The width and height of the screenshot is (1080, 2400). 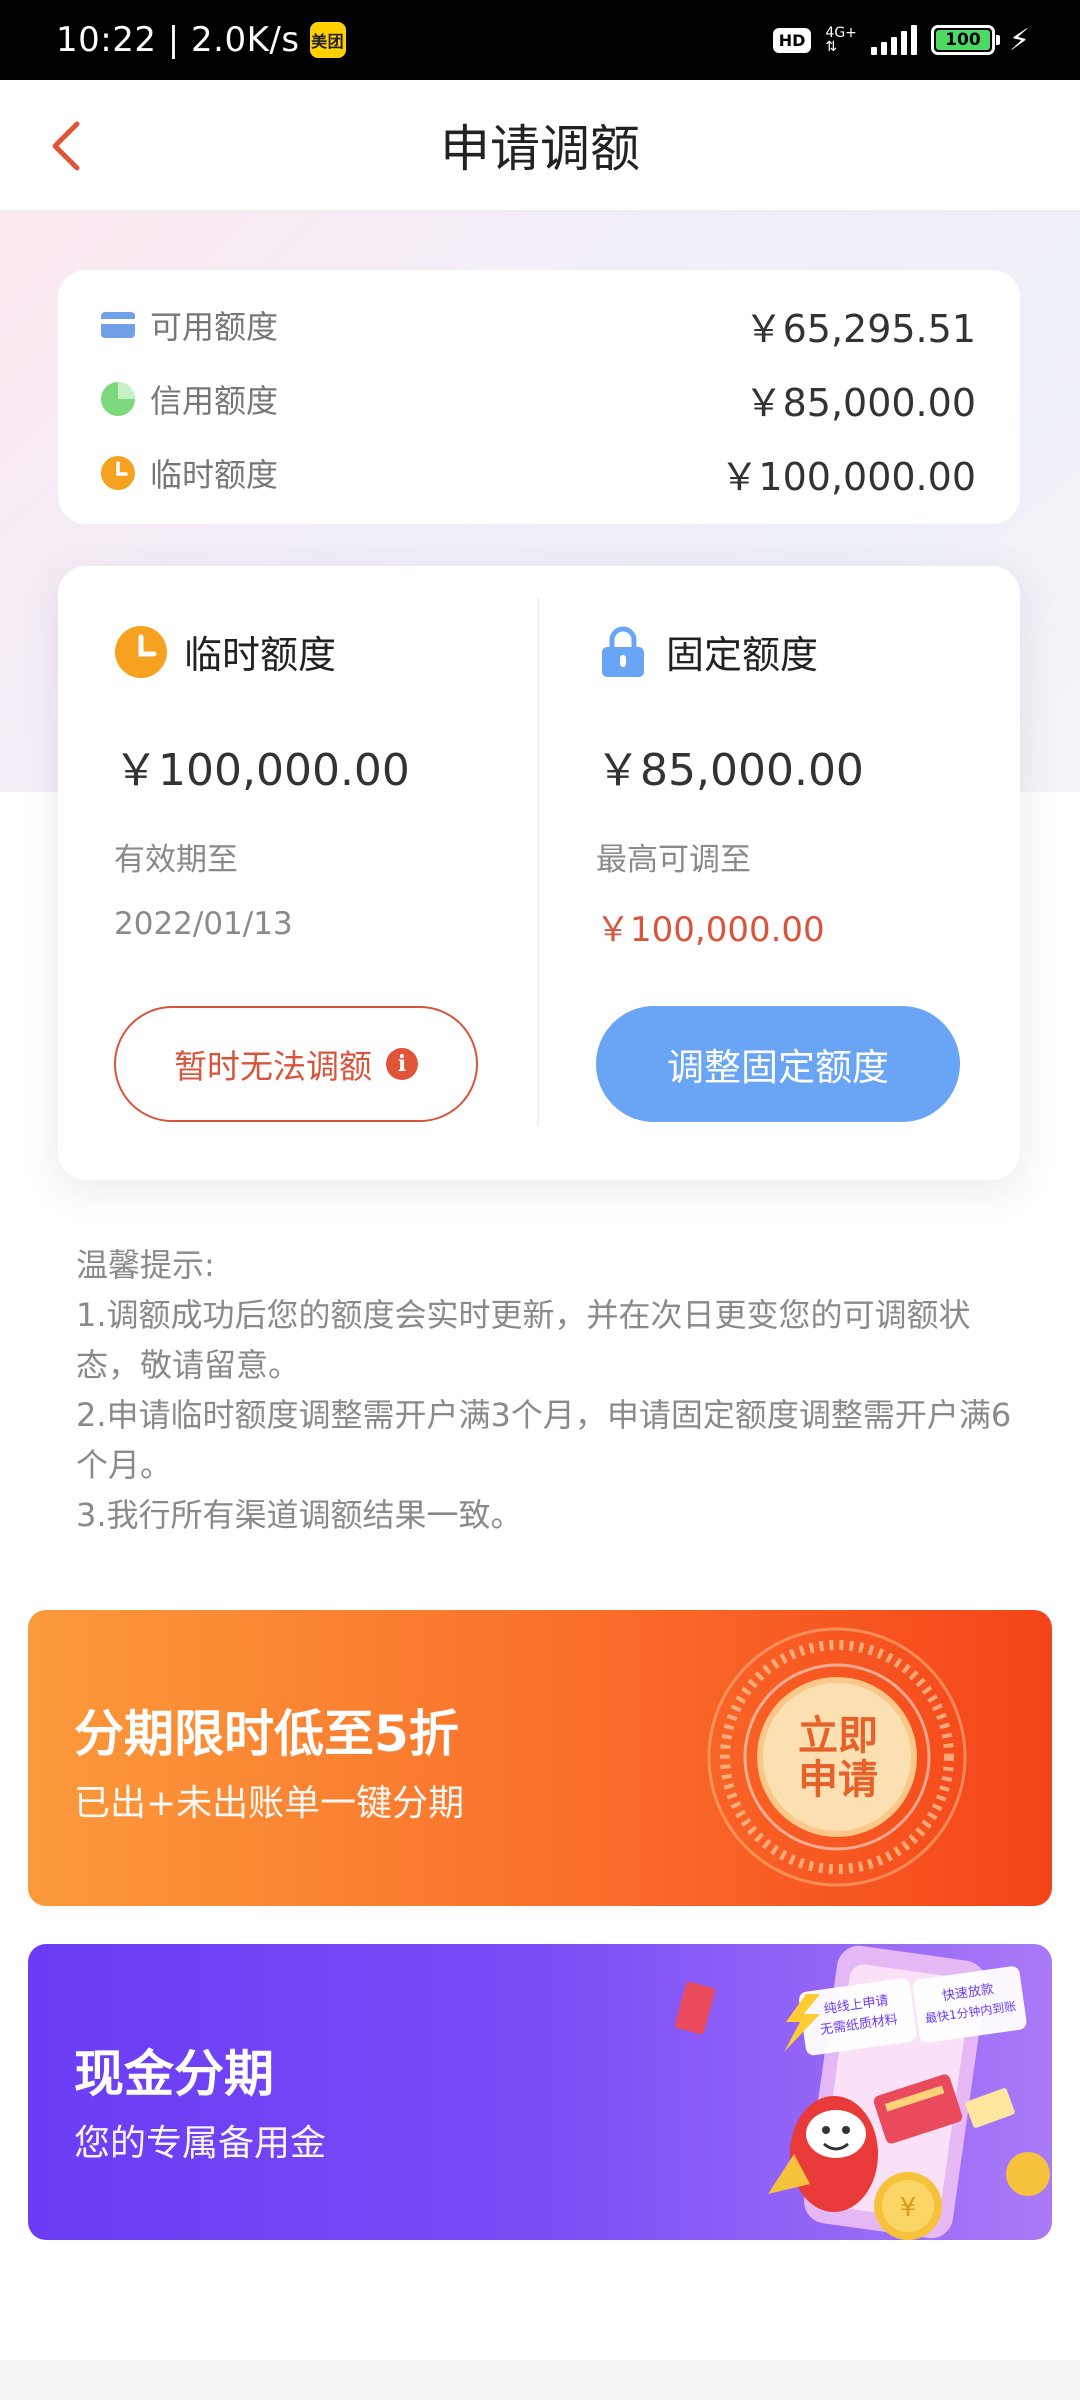 What do you see at coordinates (1019, 40) in the screenshot?
I see `charging-icon: ⚡` at bounding box center [1019, 40].